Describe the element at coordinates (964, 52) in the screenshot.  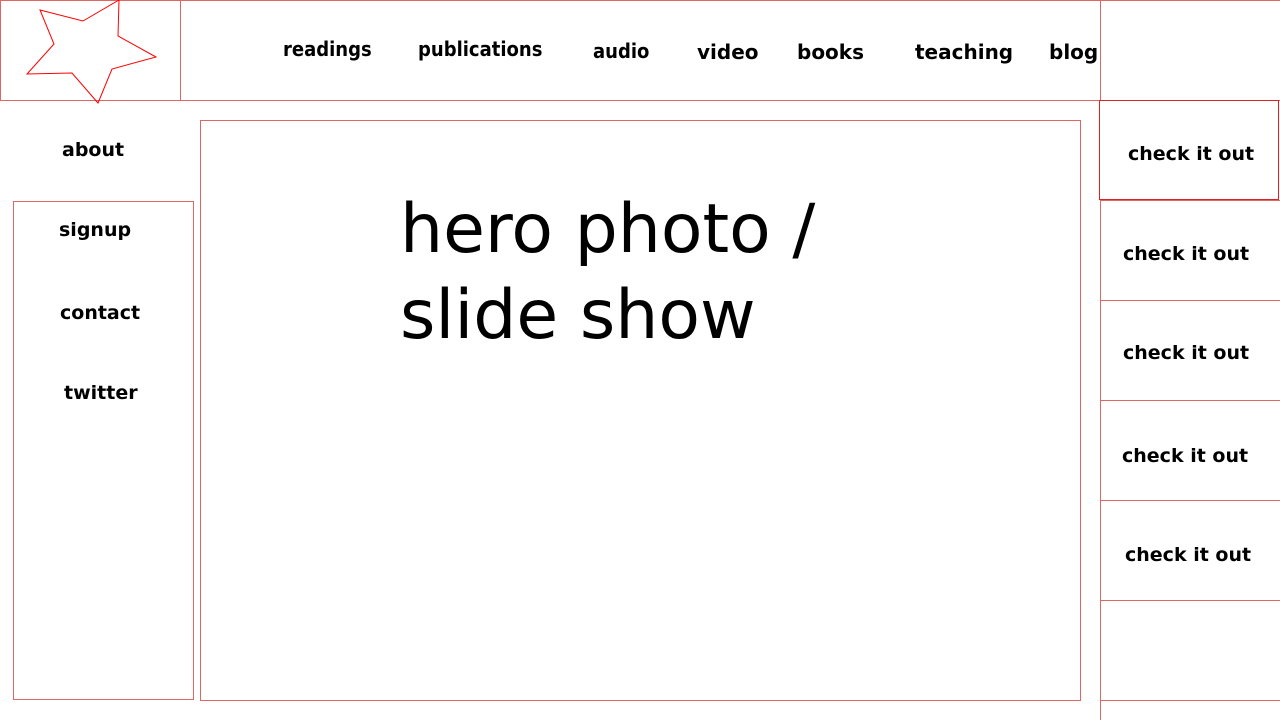
I see `nav-teaching: teaching` at that location.